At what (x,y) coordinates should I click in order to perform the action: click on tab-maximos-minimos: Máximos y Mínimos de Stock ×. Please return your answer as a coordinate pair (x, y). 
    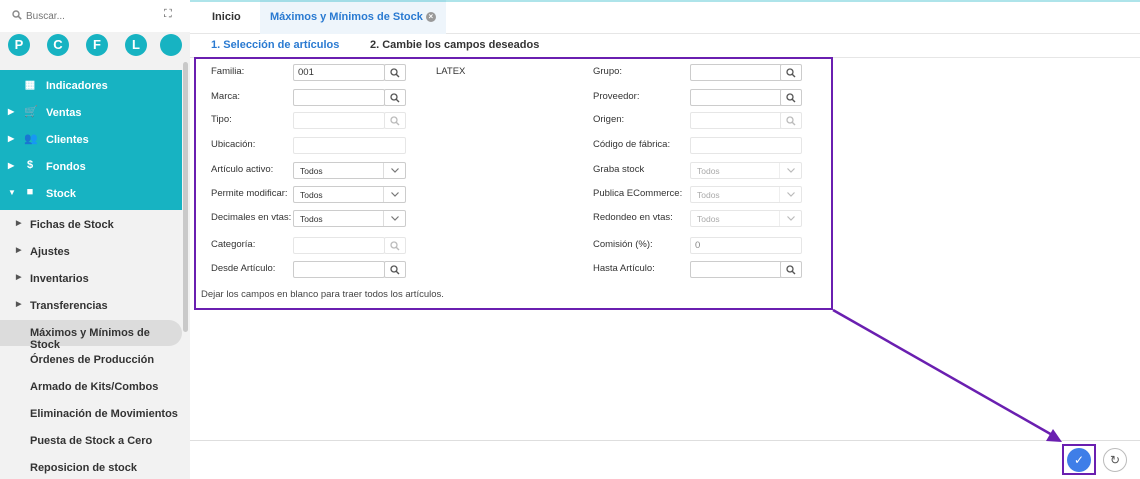
    Looking at the image, I should click on (353, 17).